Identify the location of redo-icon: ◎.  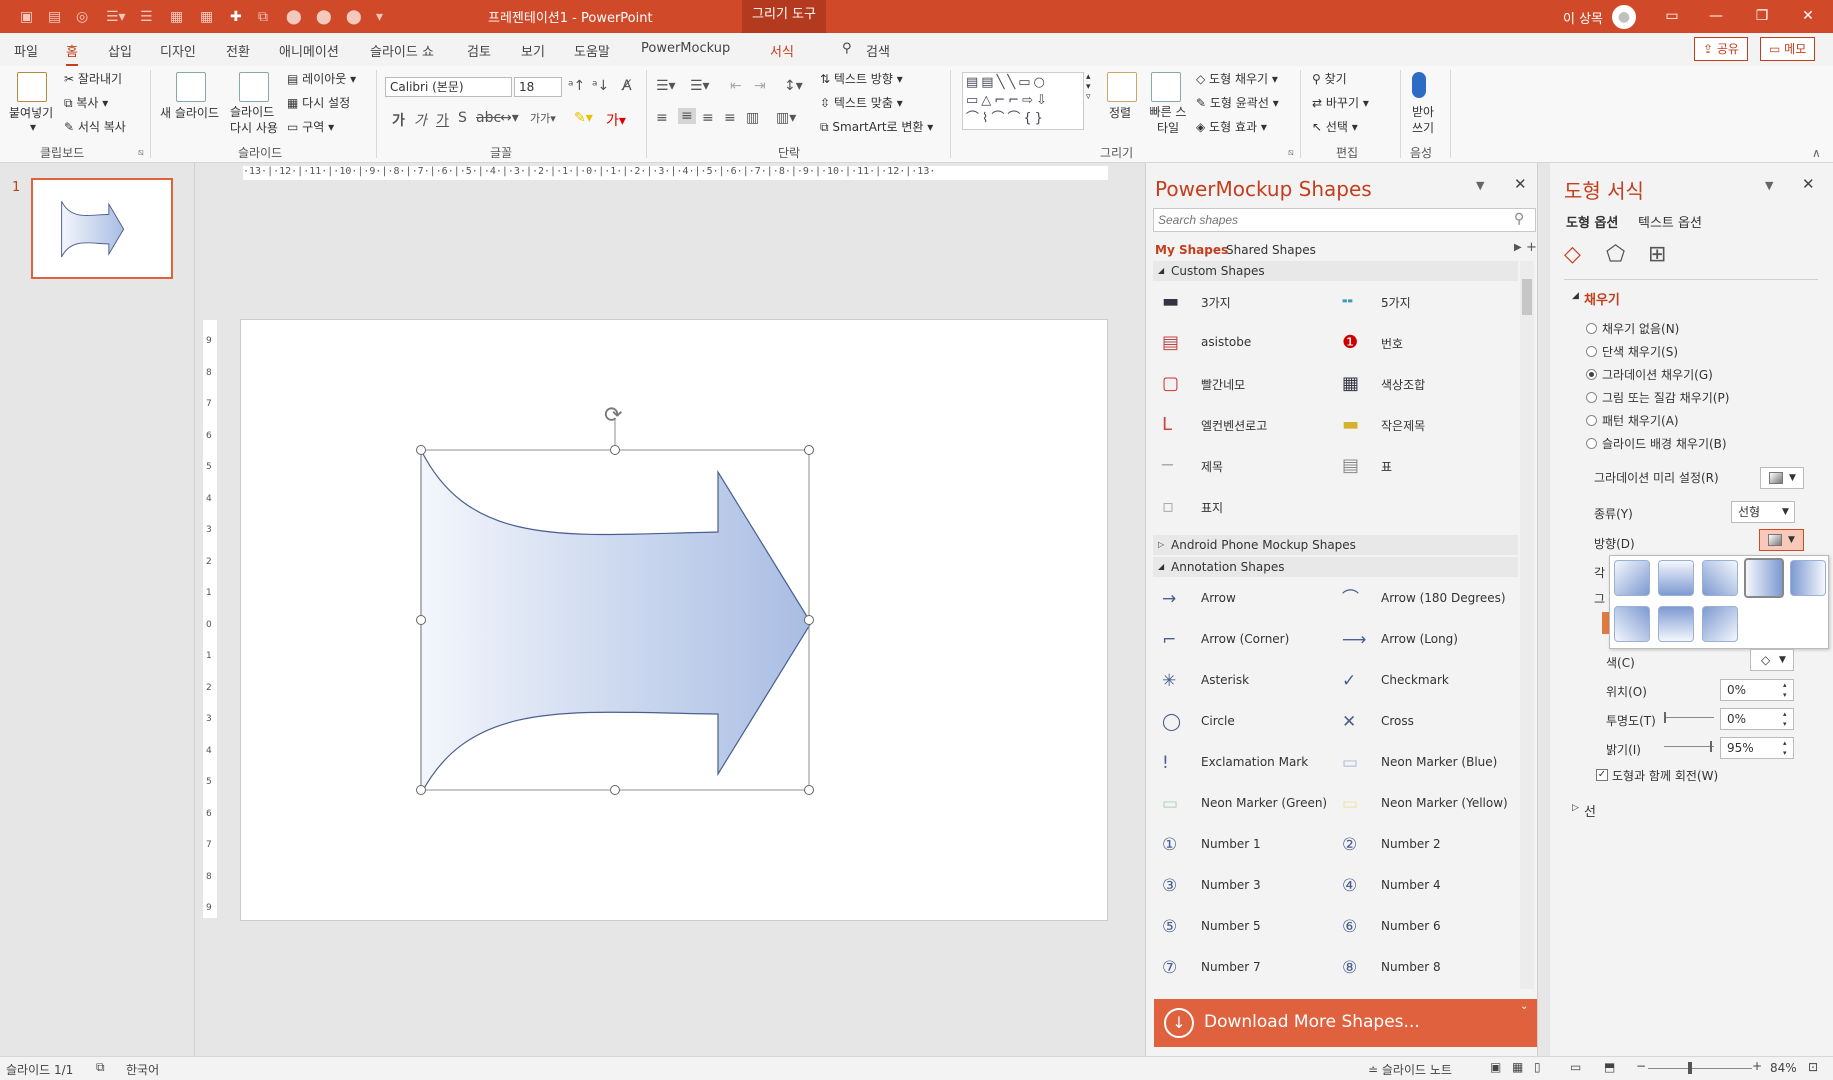
(82, 17).